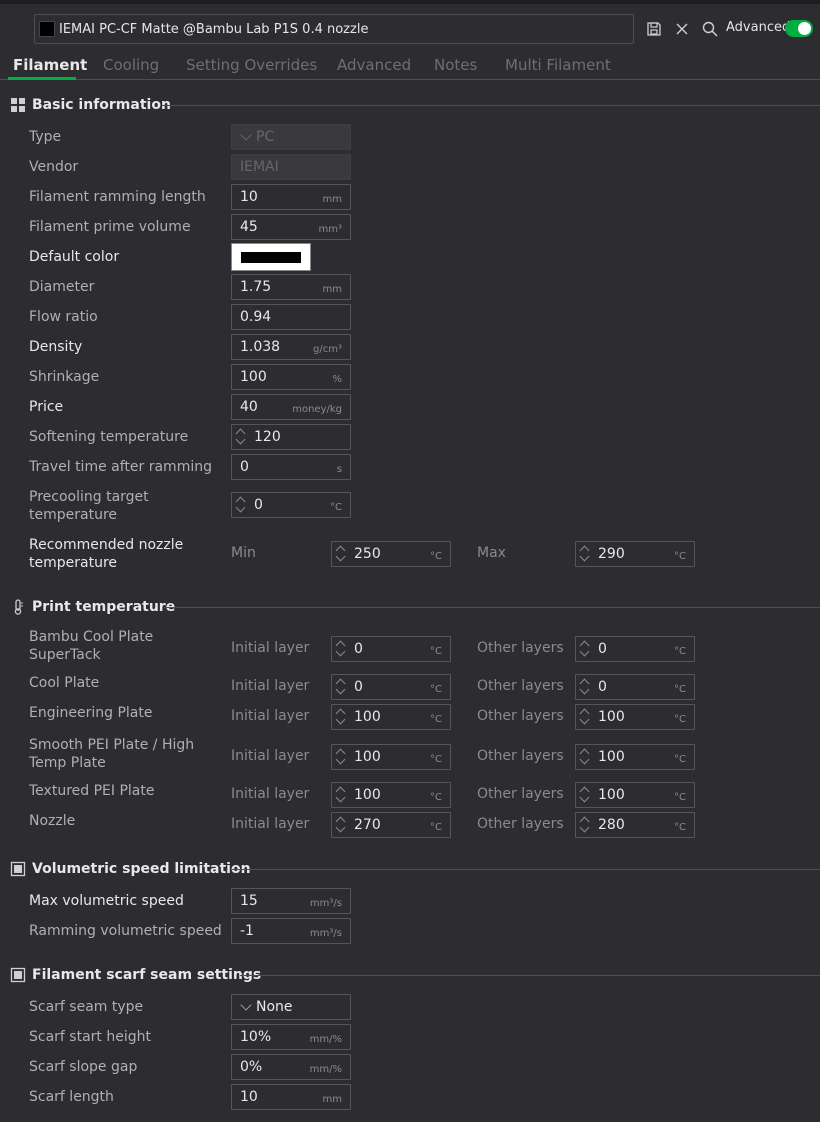  Describe the element at coordinates (710, 29) in the screenshot. I see `search-icon` at that location.